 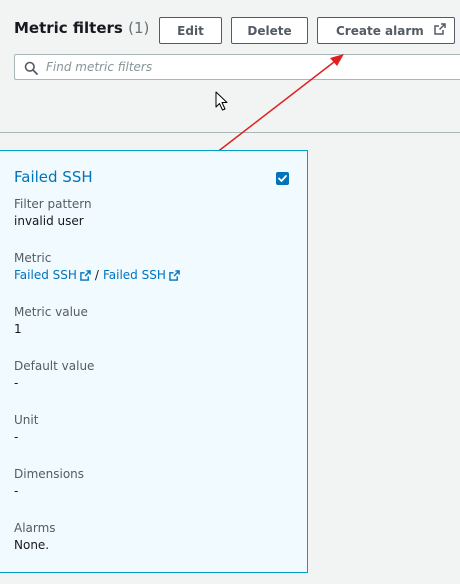 I want to click on unit-label: Unit, so click(x=26, y=420).